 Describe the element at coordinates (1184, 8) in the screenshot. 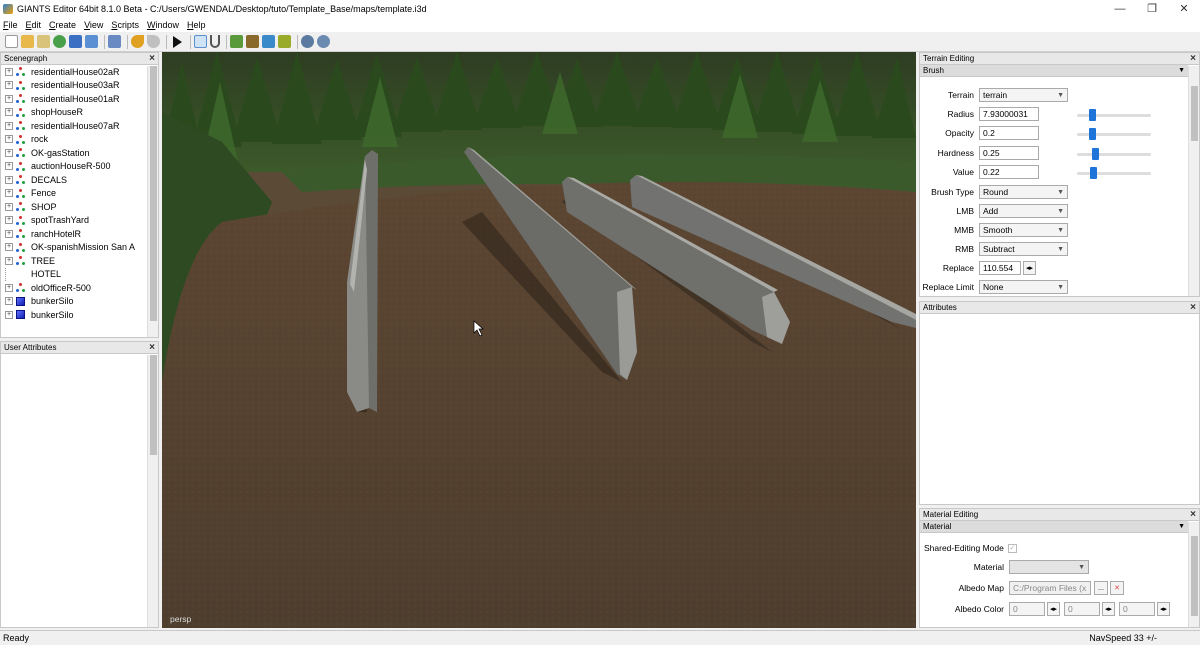

I see `close-button: ✕` at that location.